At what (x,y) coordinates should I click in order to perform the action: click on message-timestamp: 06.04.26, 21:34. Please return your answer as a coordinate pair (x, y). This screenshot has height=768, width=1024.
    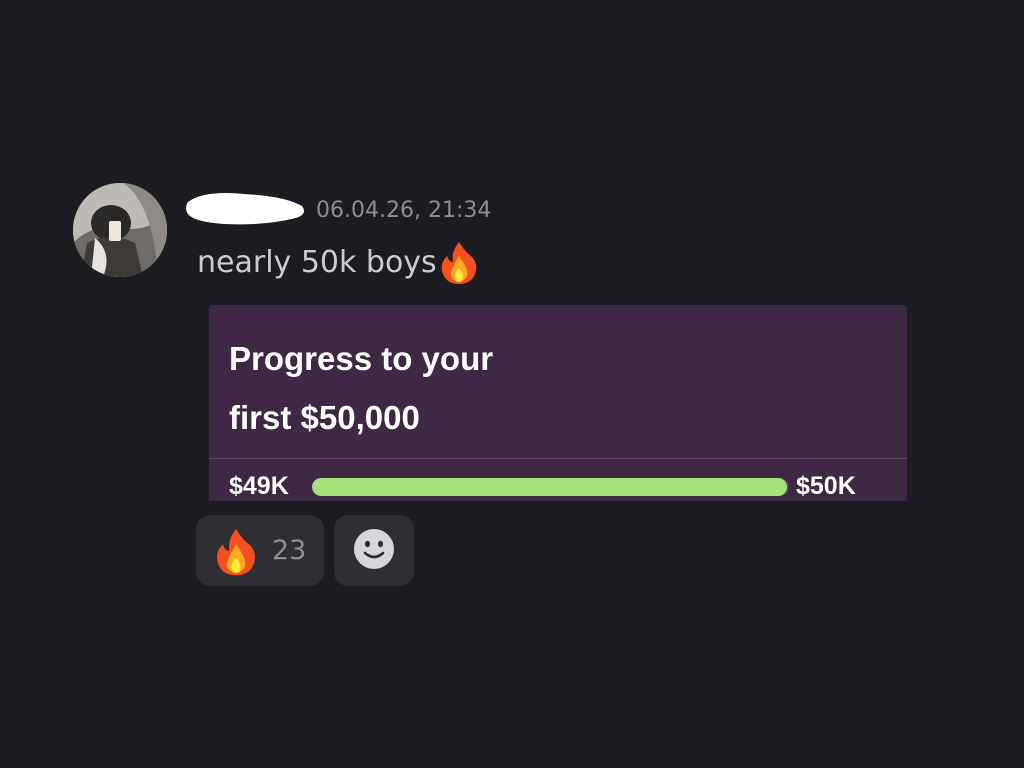
    Looking at the image, I should click on (404, 210).